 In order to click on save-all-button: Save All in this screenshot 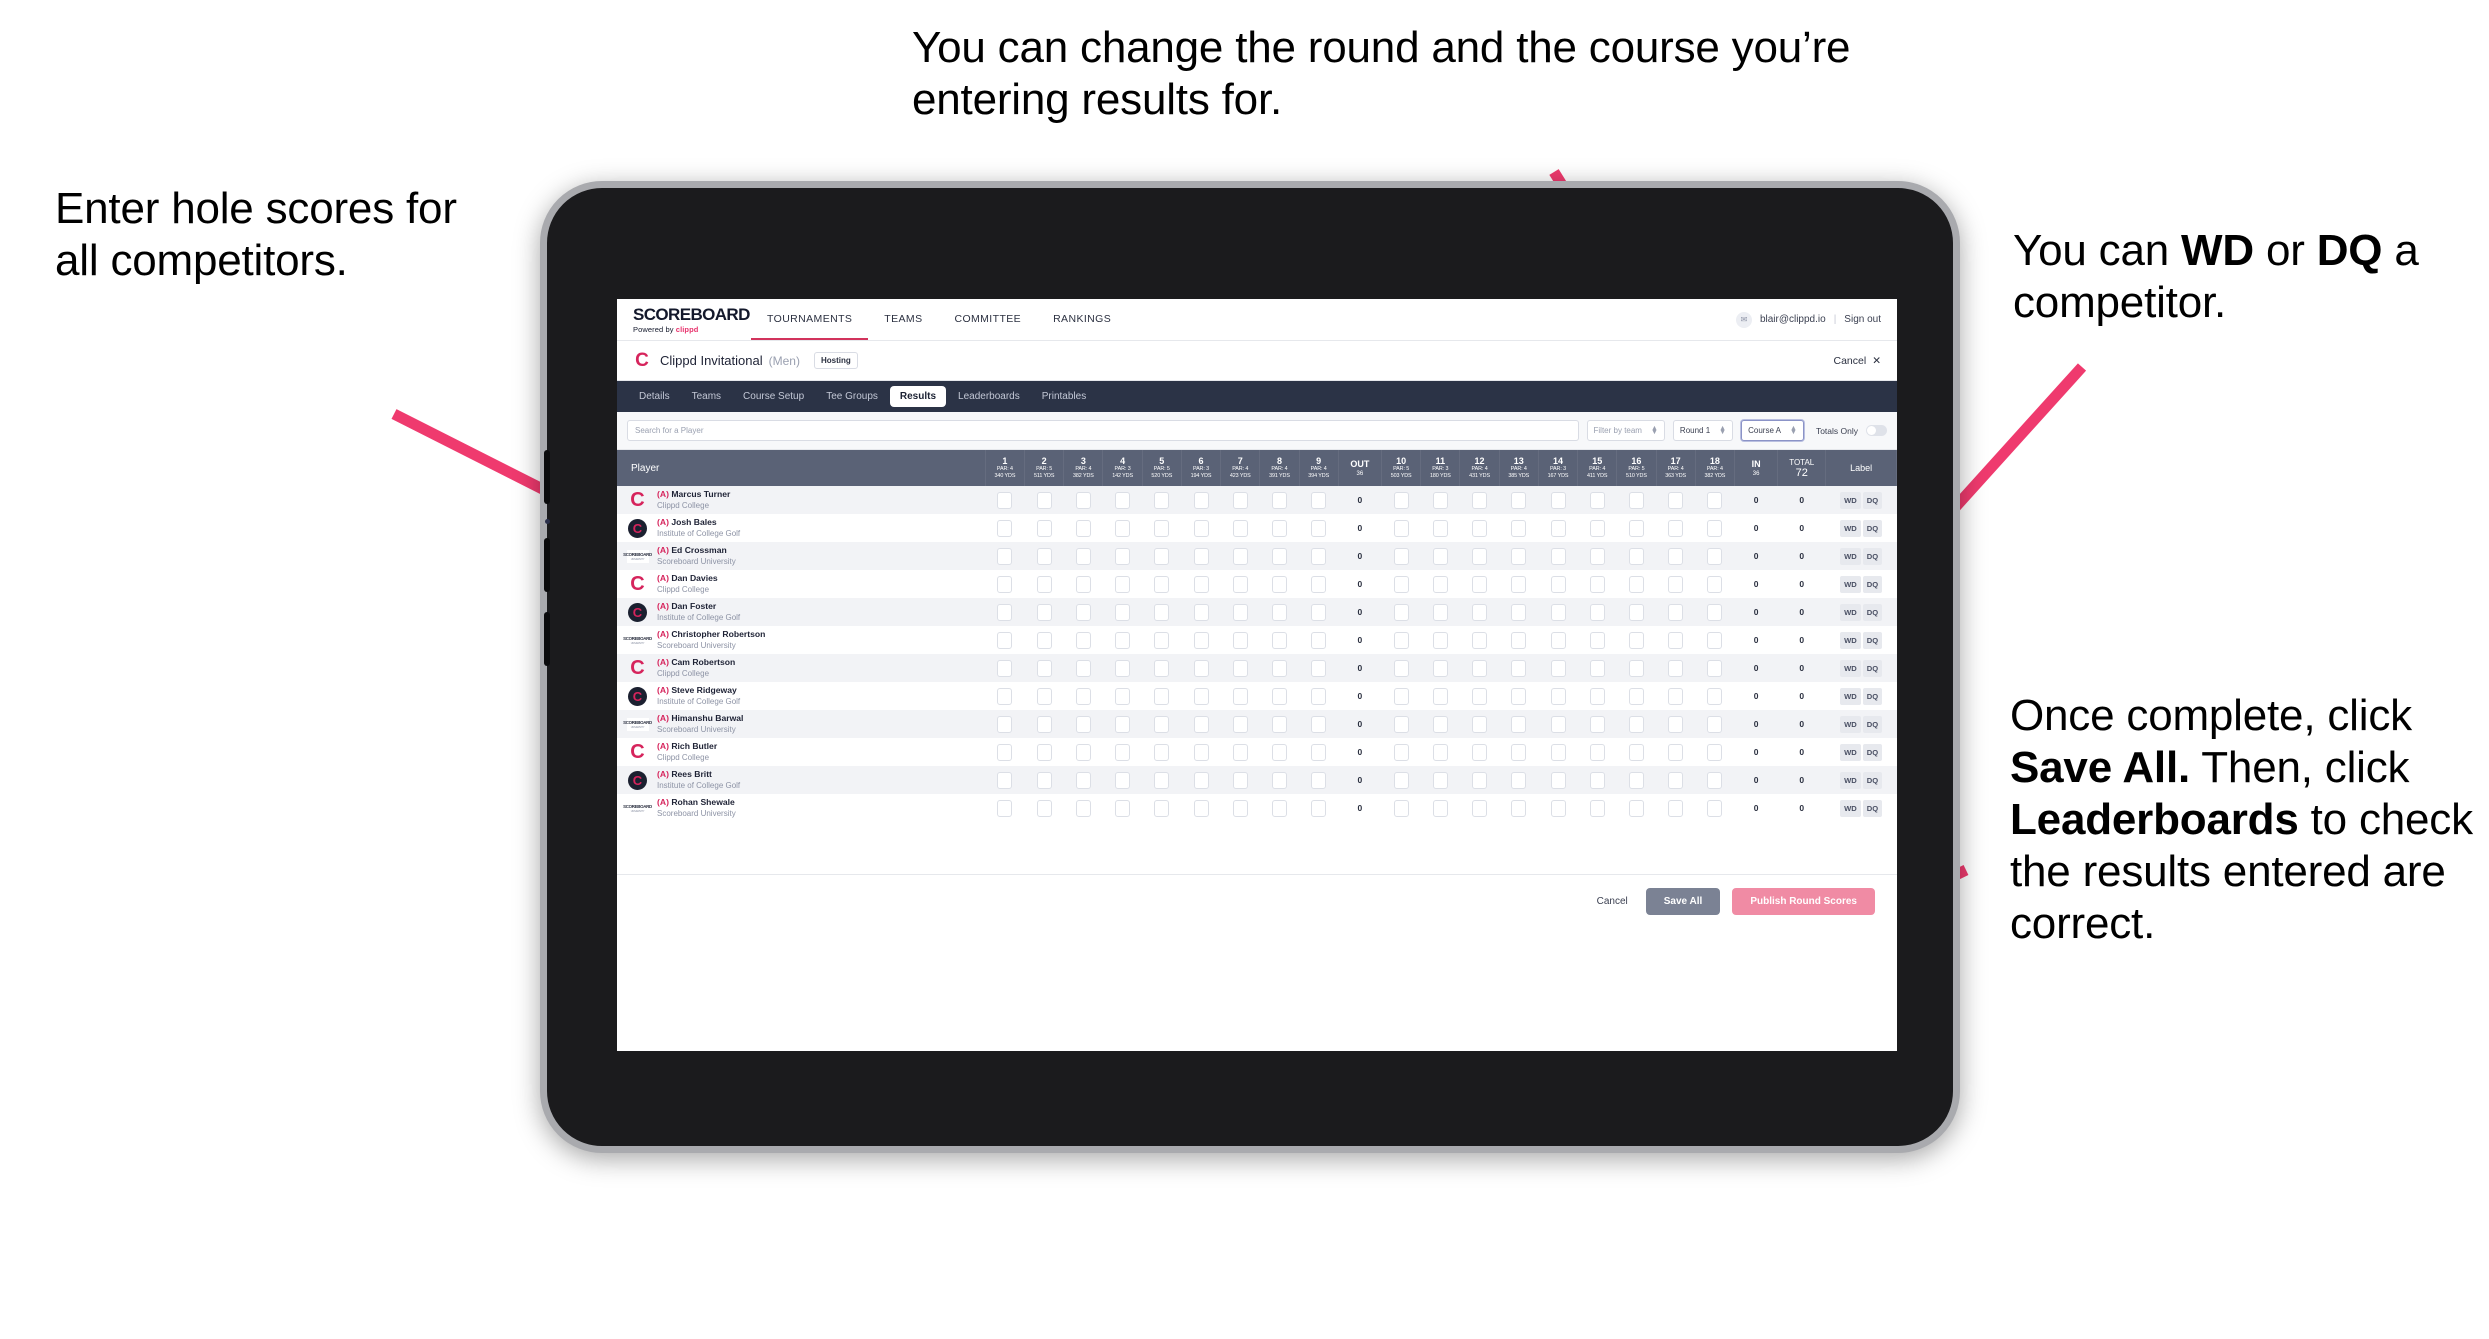, I will do `click(1683, 901)`.